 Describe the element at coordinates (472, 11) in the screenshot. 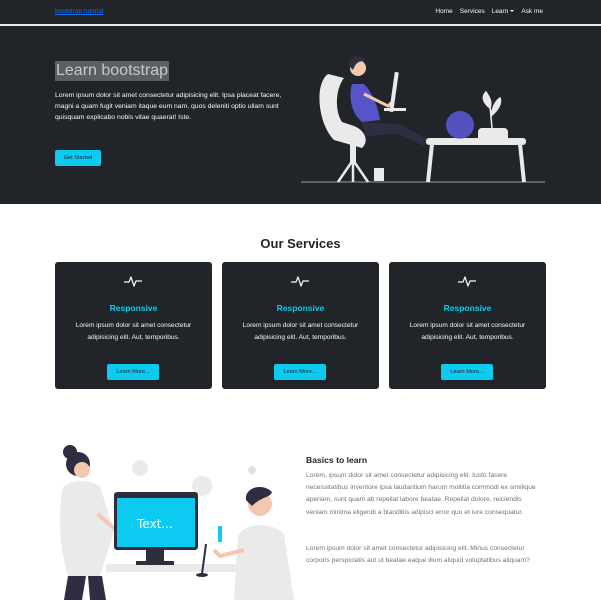

I see `nav-link-services: Services` at that location.